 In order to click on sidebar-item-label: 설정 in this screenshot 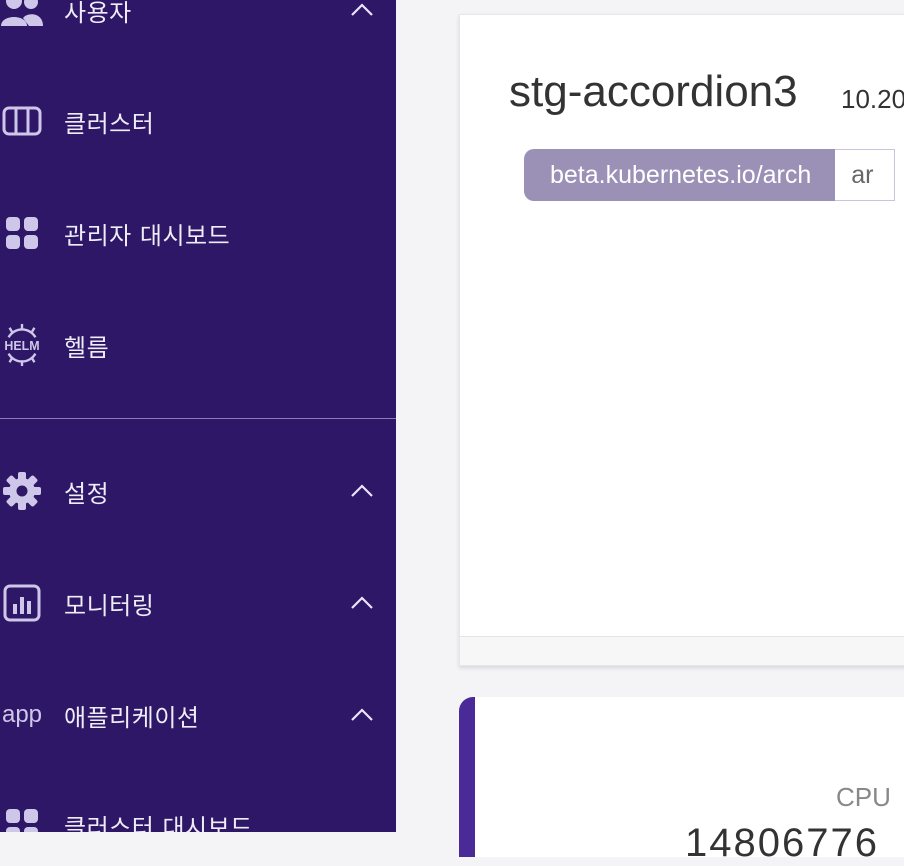, I will do `click(87, 493)`.